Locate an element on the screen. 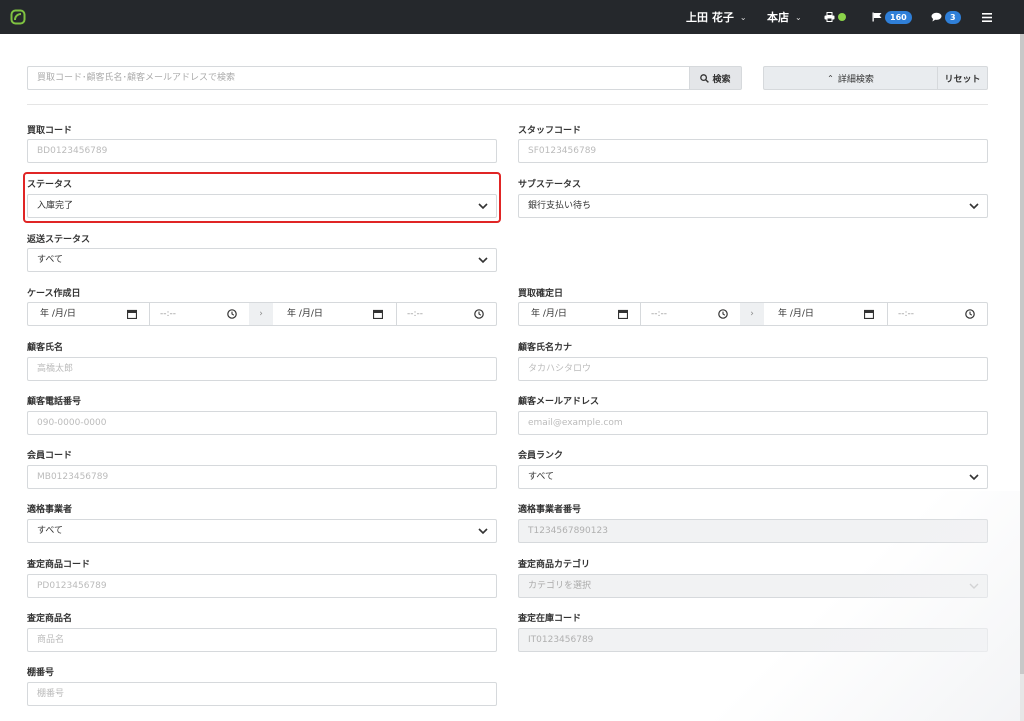 This screenshot has height=721, width=1024. printer-status is located at coordinates (835, 17).